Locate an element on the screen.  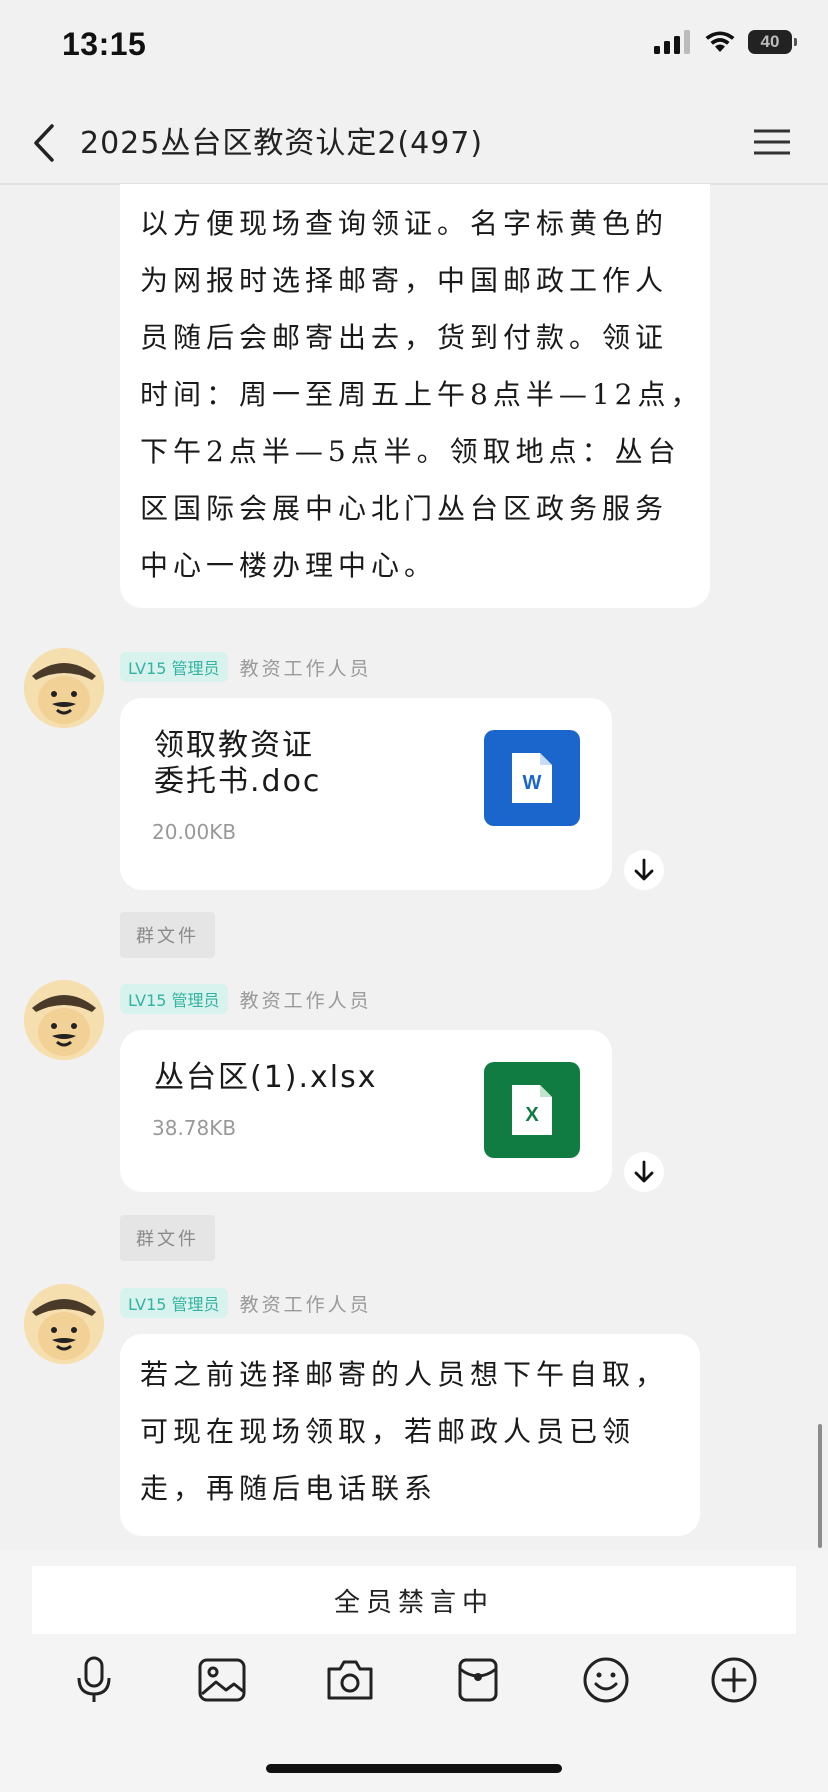
camera-icon is located at coordinates (350, 1680).